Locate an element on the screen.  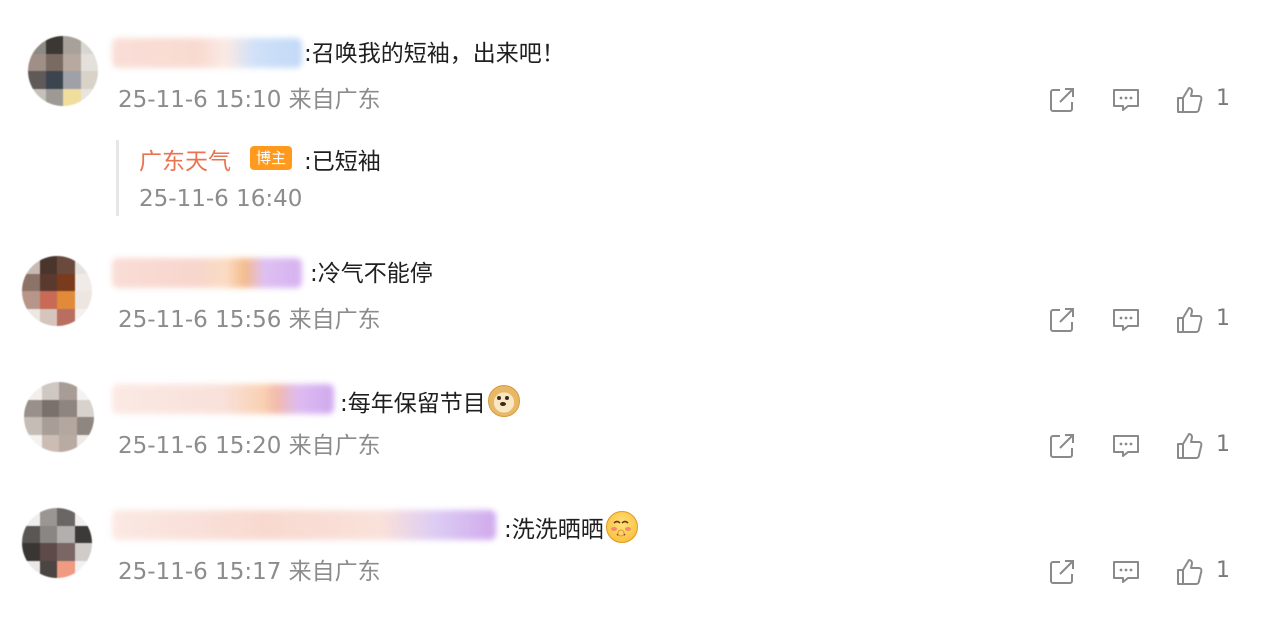
shy-face-icon is located at coordinates (621, 527).